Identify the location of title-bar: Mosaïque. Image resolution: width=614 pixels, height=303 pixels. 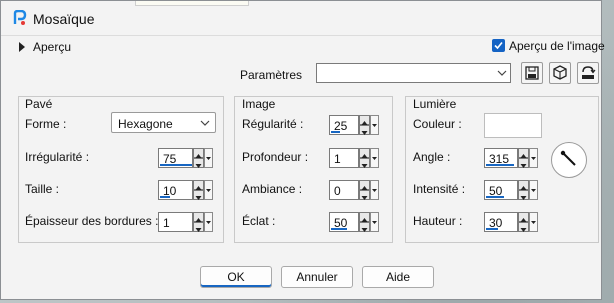
(301, 18).